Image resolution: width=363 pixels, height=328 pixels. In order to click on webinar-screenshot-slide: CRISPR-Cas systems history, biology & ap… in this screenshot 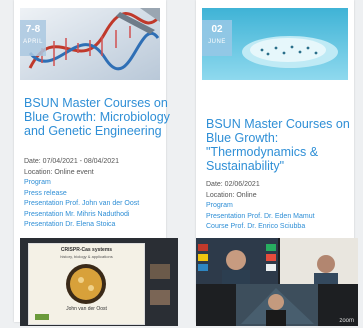, I will do `click(99, 282)`.